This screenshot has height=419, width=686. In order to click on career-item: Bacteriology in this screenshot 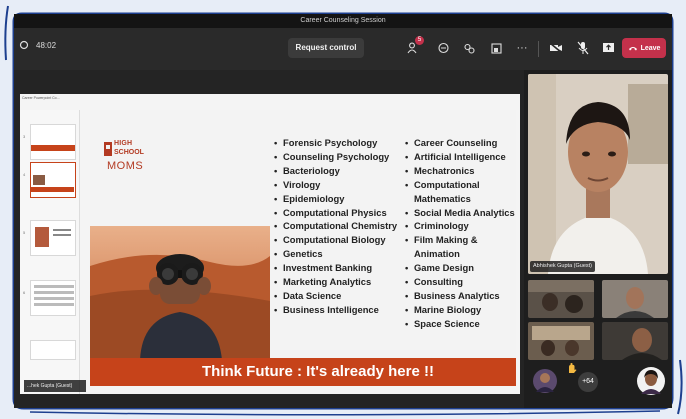, I will do `click(341, 171)`.